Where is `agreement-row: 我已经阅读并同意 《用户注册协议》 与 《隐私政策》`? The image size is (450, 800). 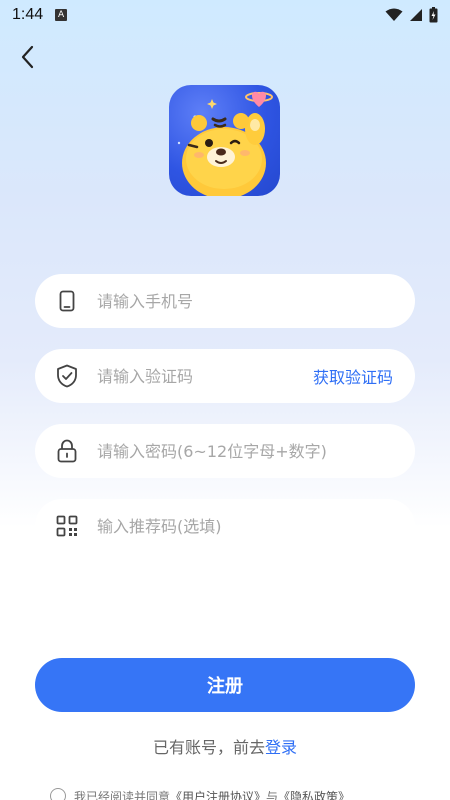 agreement-row: 我已经阅读并同意 《用户注册协议》 与 《隐私政策》 is located at coordinates (200, 793).